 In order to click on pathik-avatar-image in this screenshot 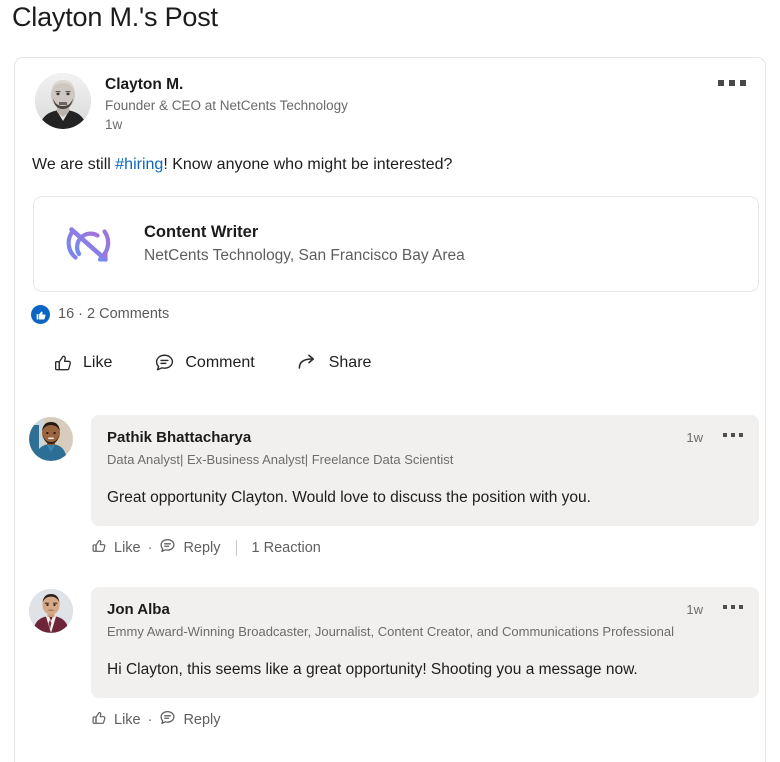, I will do `click(51, 439)`.